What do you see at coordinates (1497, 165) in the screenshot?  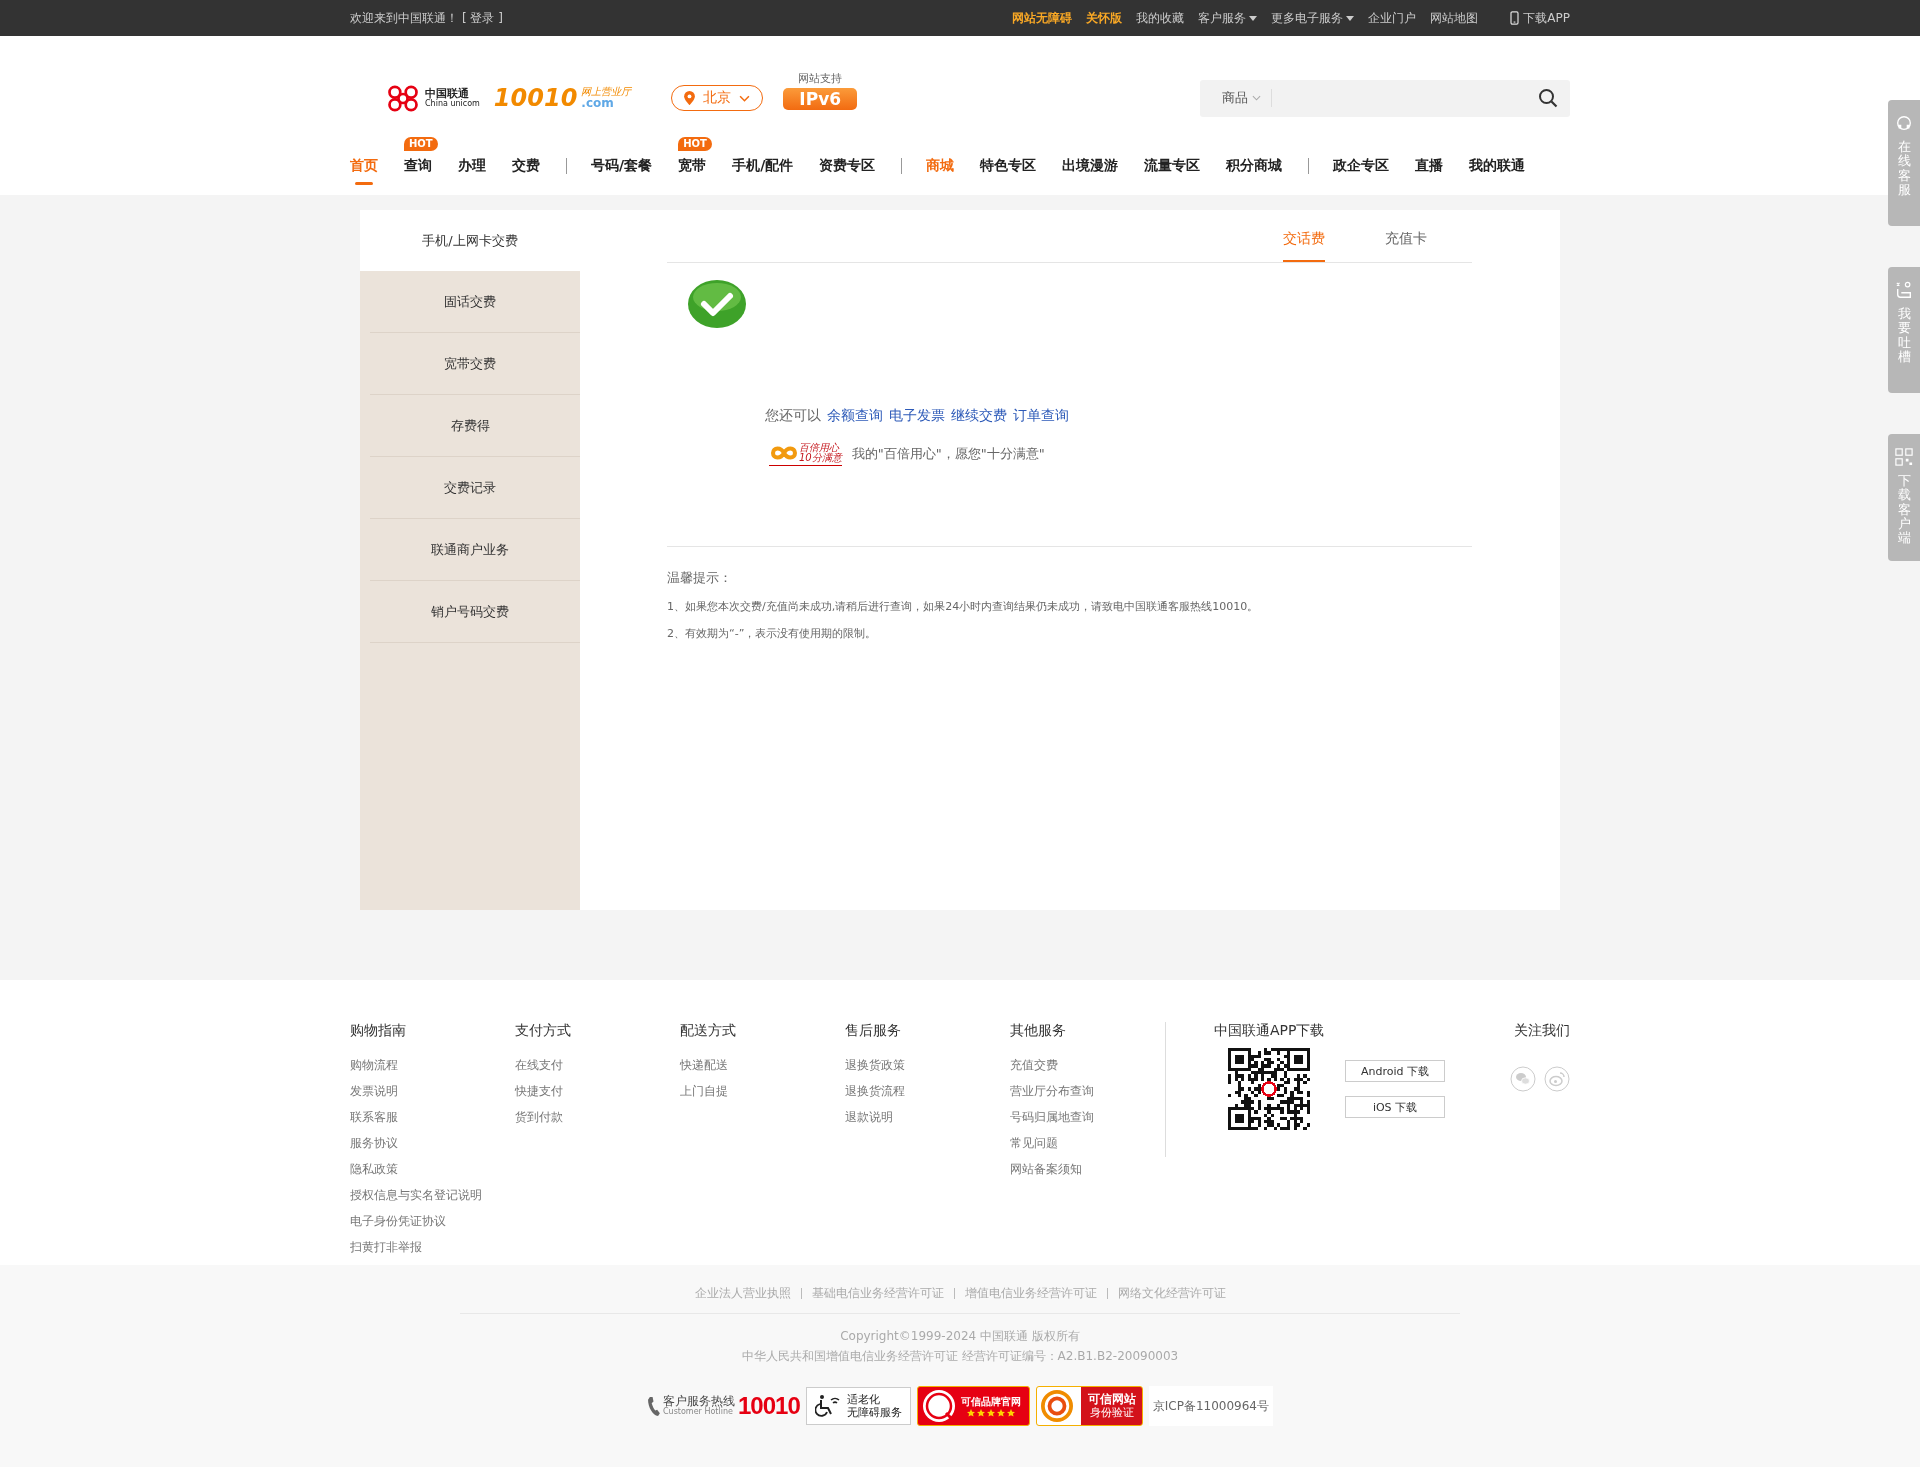 I see `nav-item: 我的联通` at bounding box center [1497, 165].